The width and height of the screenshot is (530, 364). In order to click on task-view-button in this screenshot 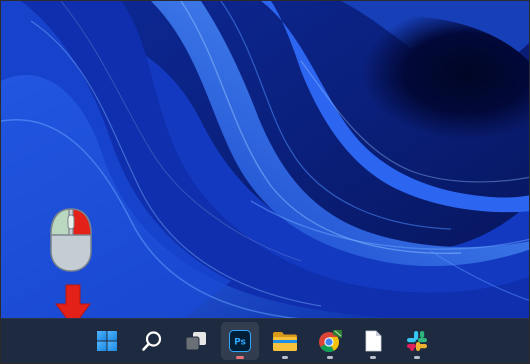, I will do `click(196, 341)`.